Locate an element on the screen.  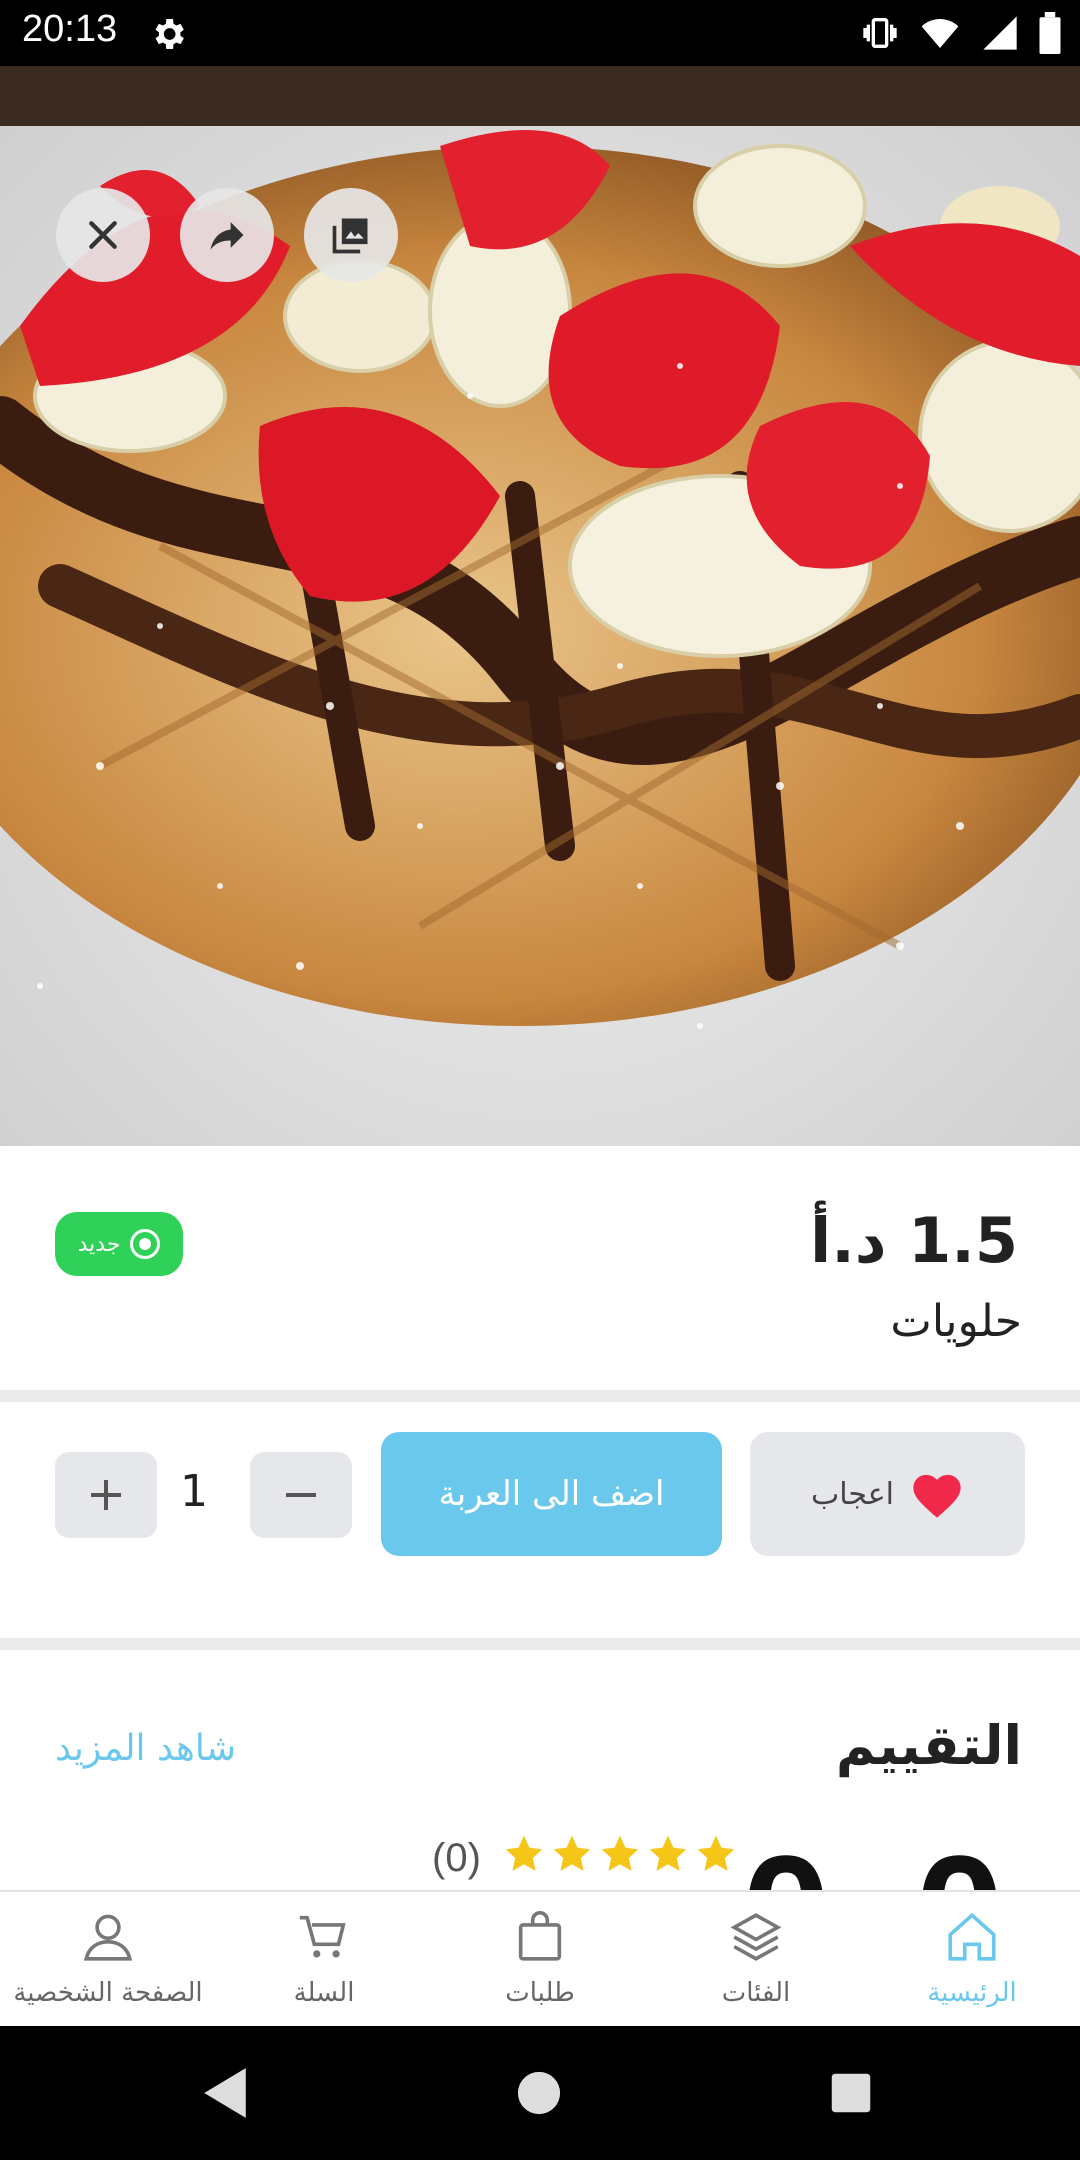
product-price: 1.5 د.أ is located at coordinates (913, 1240).